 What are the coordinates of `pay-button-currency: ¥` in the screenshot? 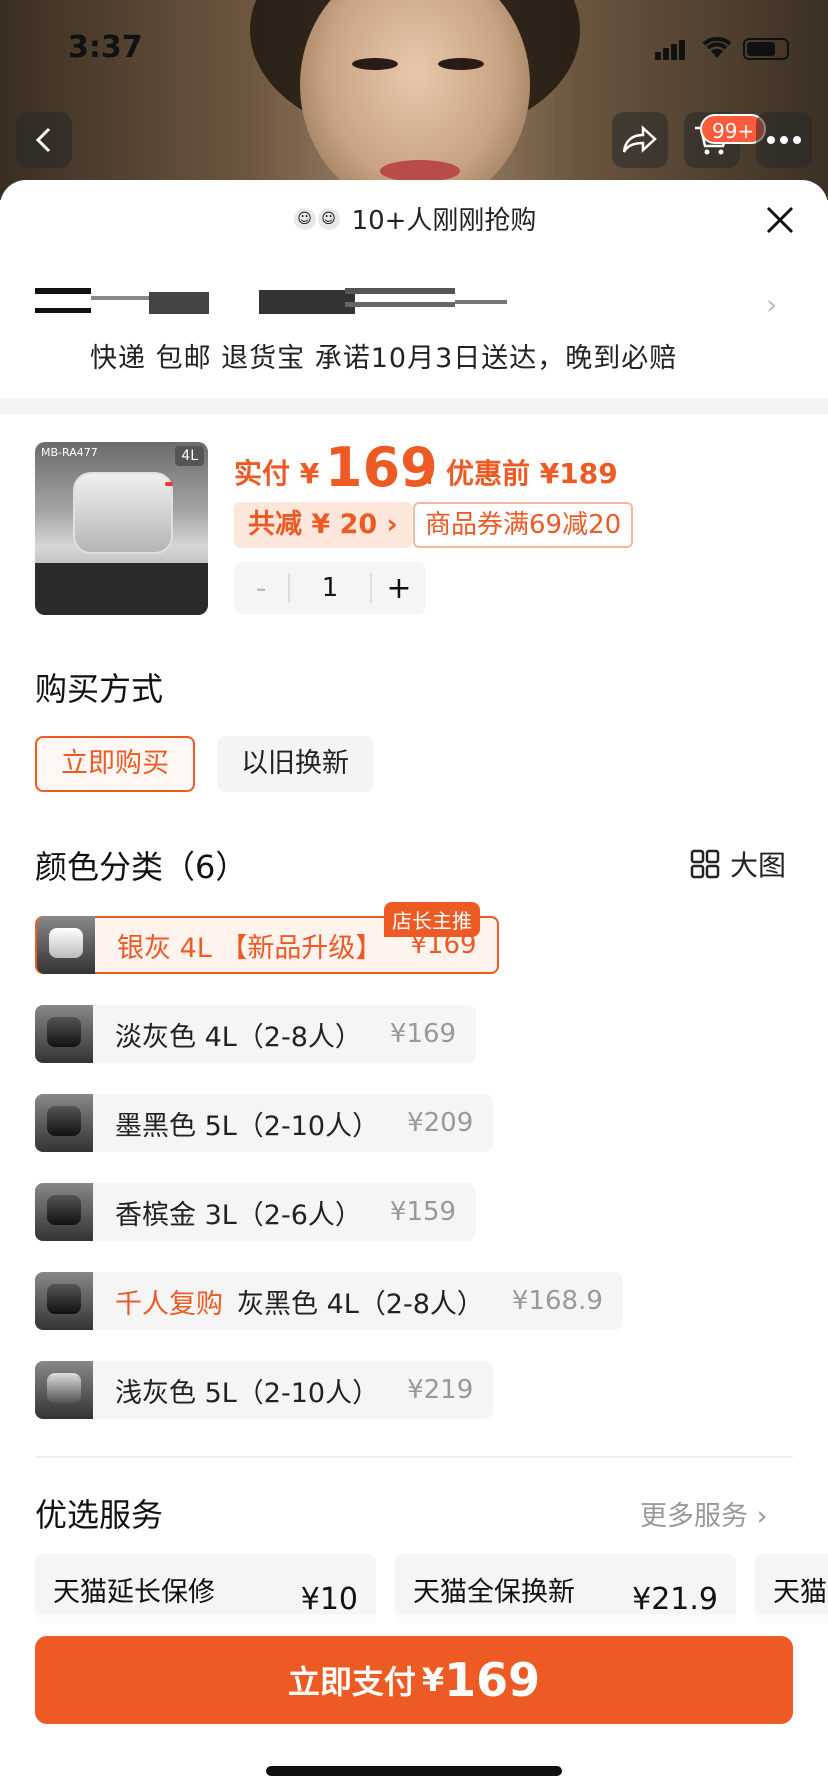 It's located at (433, 1680).